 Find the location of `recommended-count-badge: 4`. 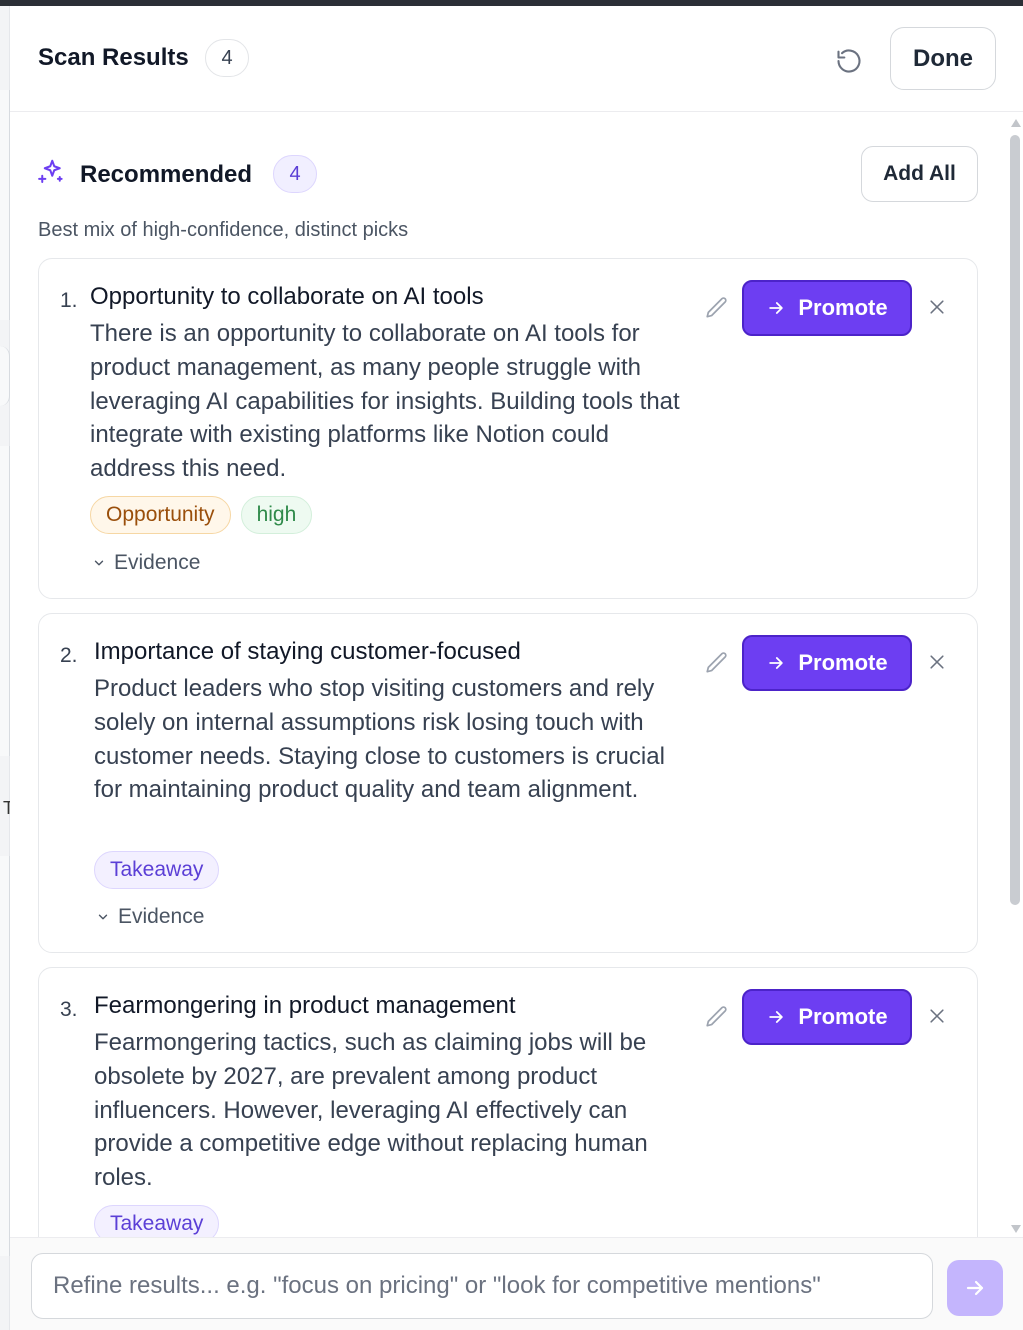

recommended-count-badge: 4 is located at coordinates (295, 174).